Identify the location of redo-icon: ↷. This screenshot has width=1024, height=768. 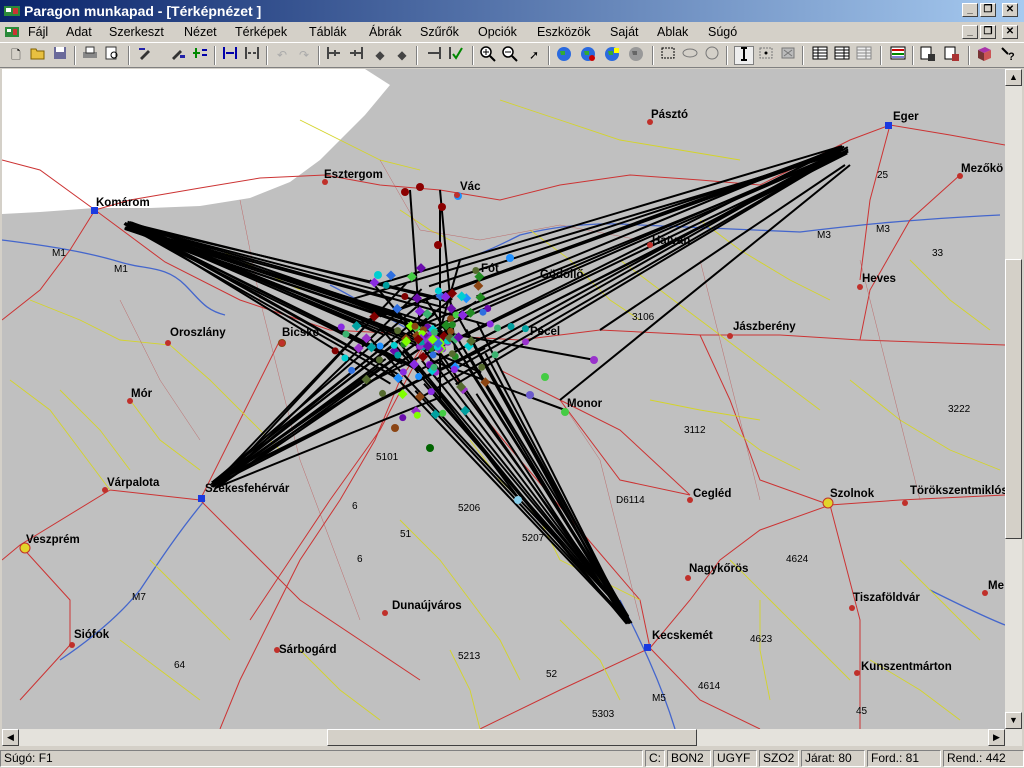
(304, 55).